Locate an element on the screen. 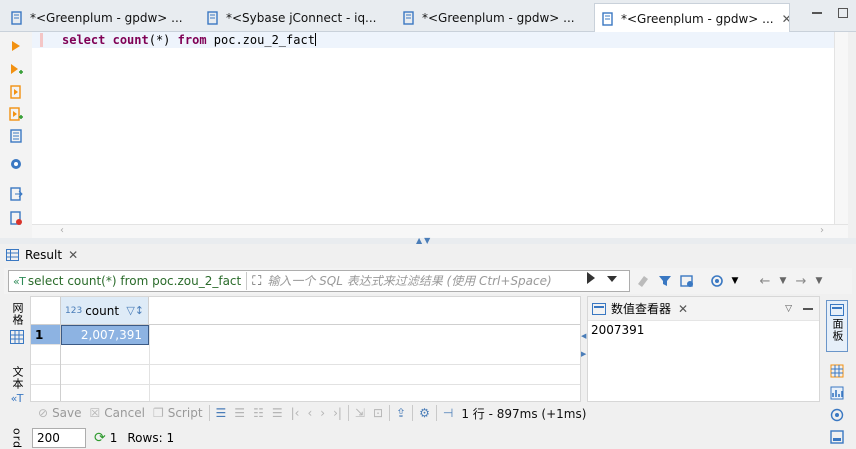 Image resolution: width=856 pixels, height=449 pixels. header-filler is located at coordinates (364, 311).